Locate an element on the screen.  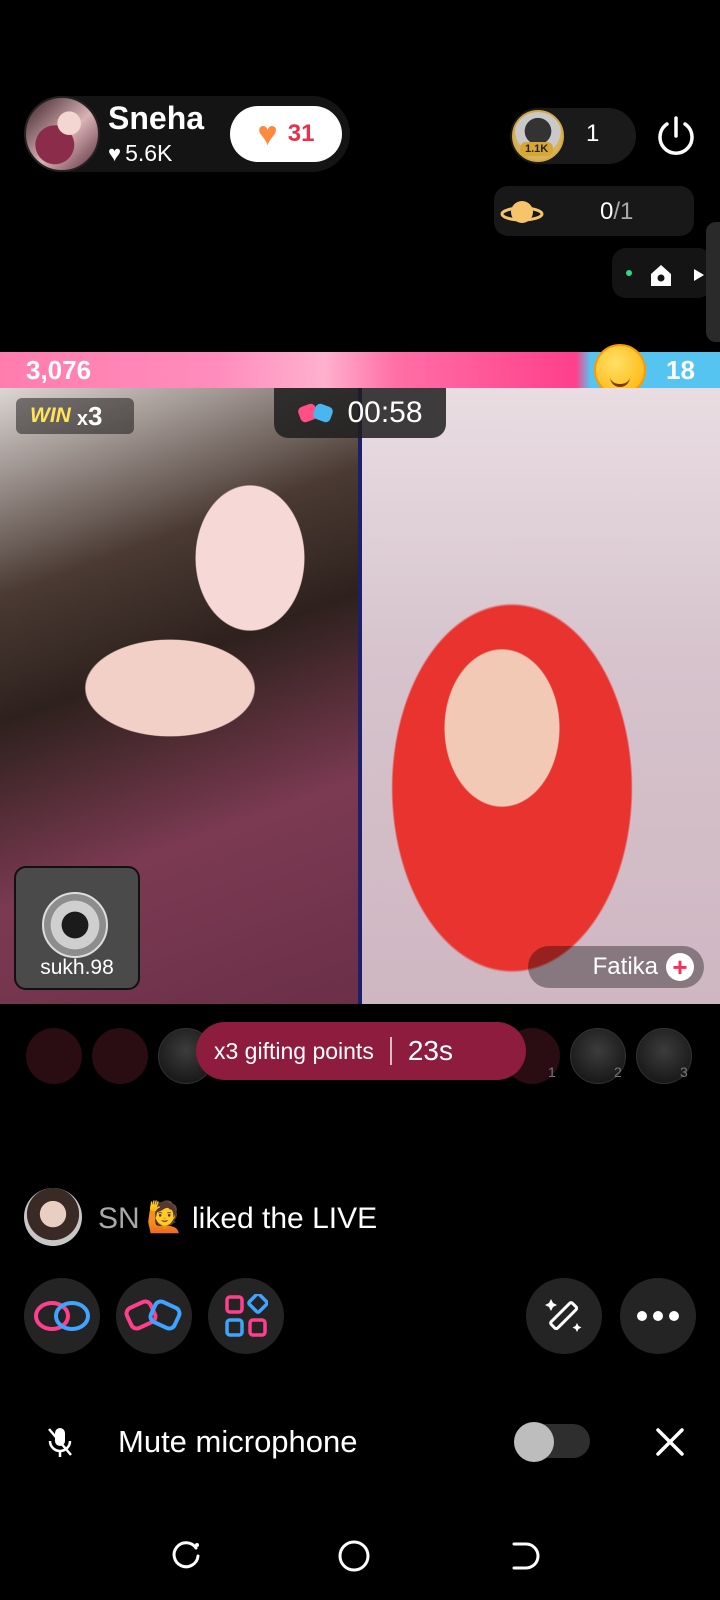
gifting-label: x3 gifting points is located at coordinates (294, 1050).